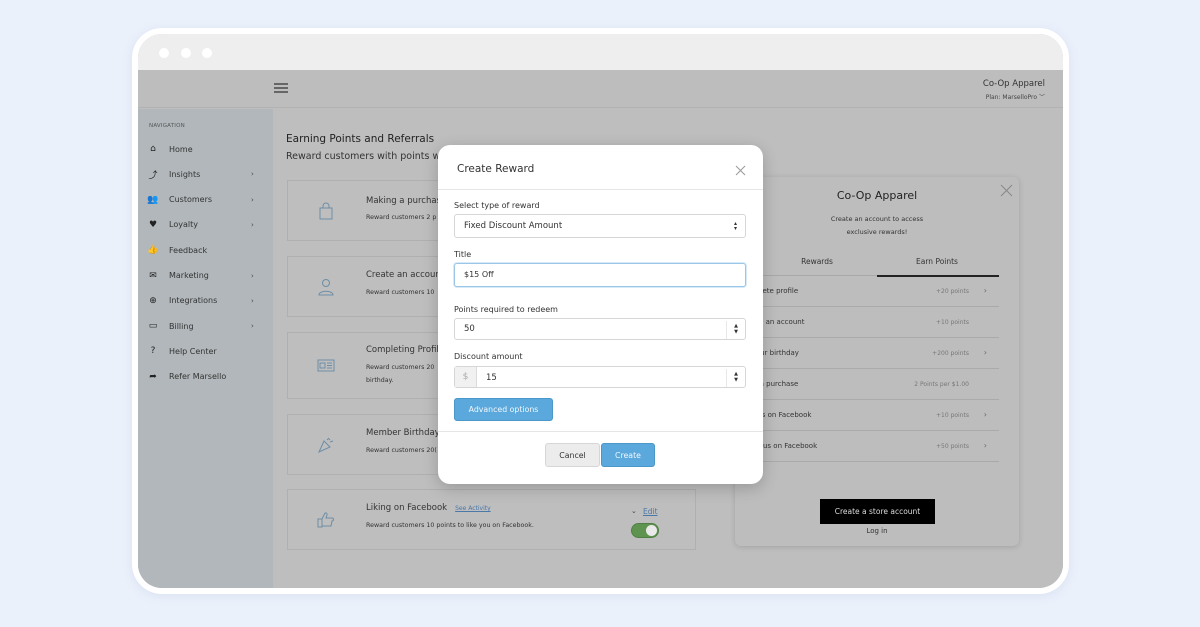 The width and height of the screenshot is (1200, 627). What do you see at coordinates (153, 351) in the screenshot?
I see `question-circle-icon: ?` at bounding box center [153, 351].